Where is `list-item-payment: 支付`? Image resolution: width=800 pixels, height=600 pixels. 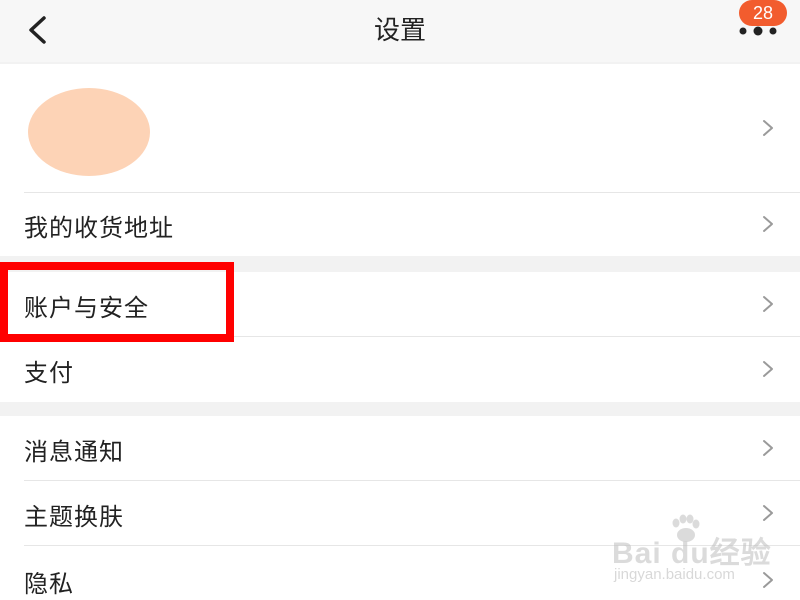 list-item-payment: 支付 is located at coordinates (400, 369).